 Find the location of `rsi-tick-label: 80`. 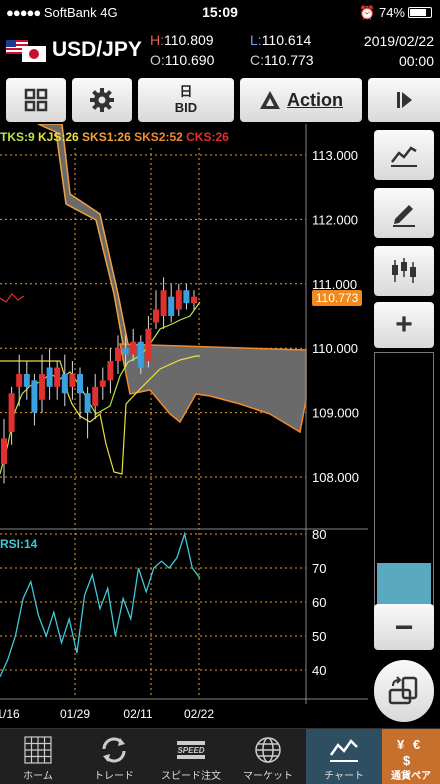

rsi-tick-label: 80 is located at coordinates (319, 534).